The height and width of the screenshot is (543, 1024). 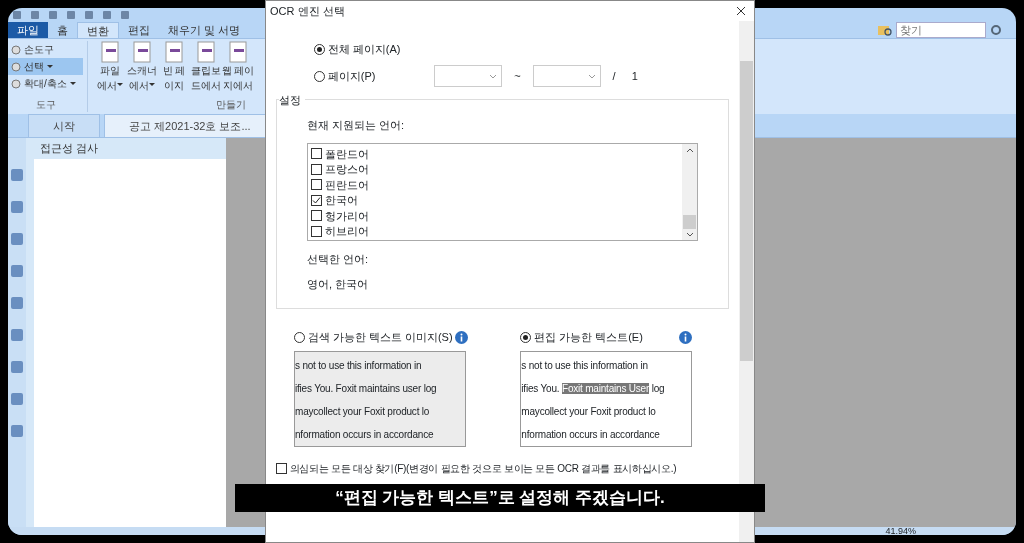 I want to click on language-item: 폴란드어, so click(x=495, y=154).